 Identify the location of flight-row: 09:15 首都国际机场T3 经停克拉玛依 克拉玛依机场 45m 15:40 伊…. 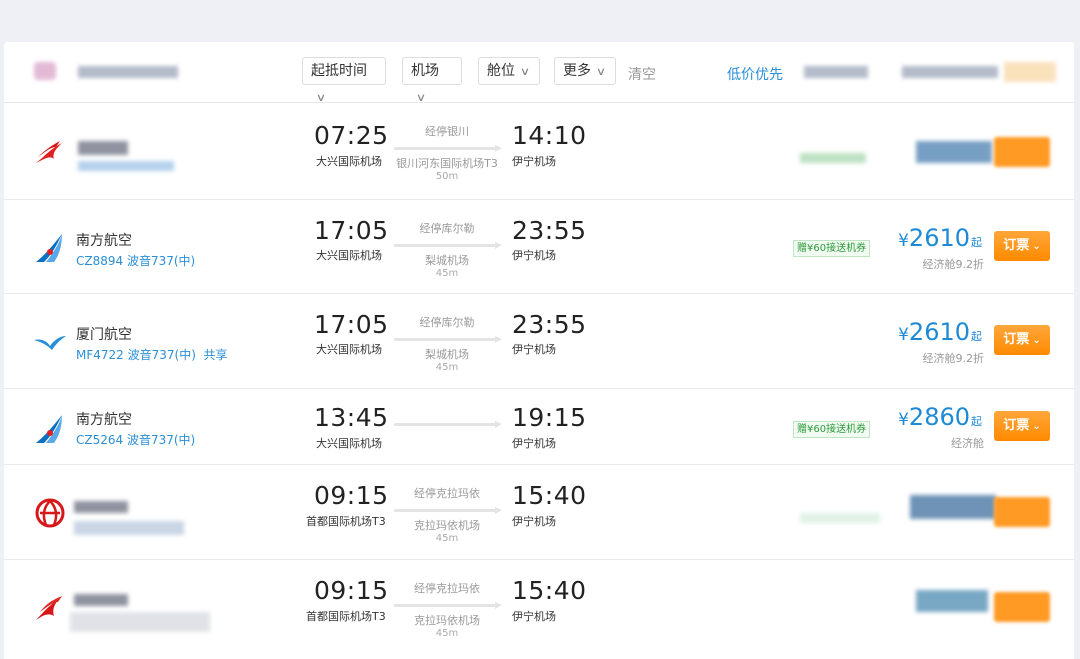
(539, 512).